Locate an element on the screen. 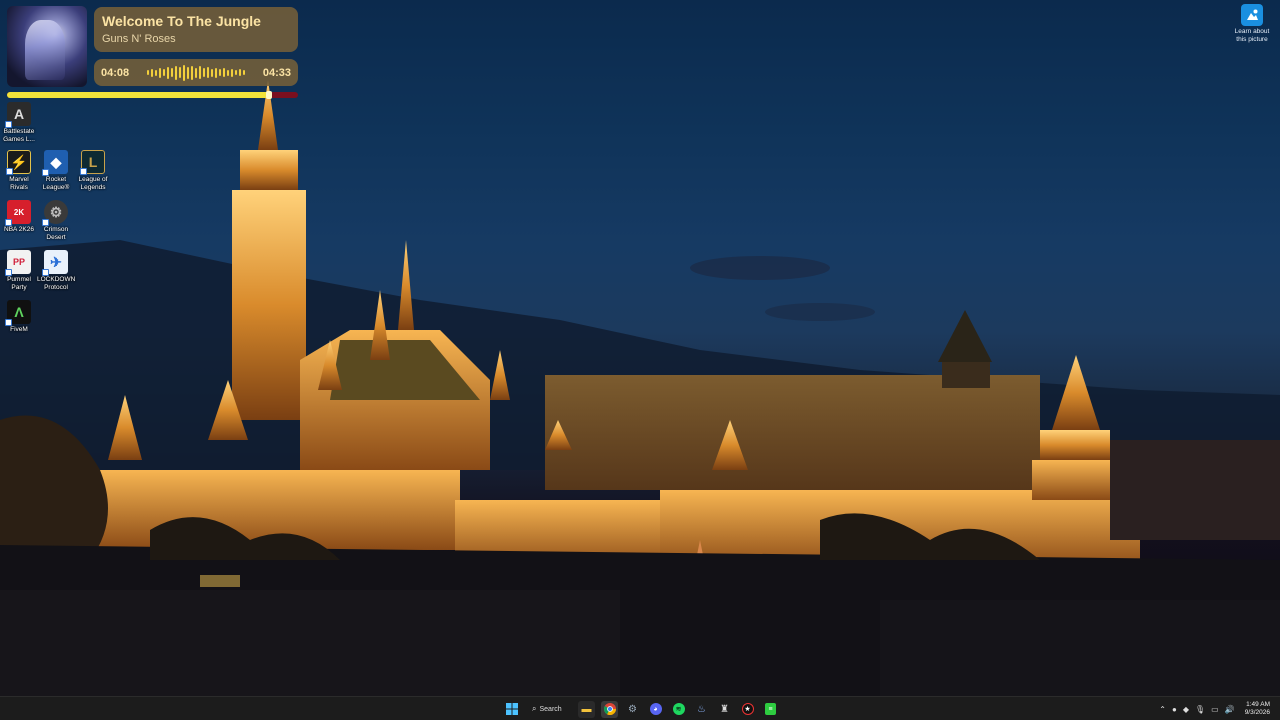  taskbar-search: ⌕ Search is located at coordinates (549, 709).